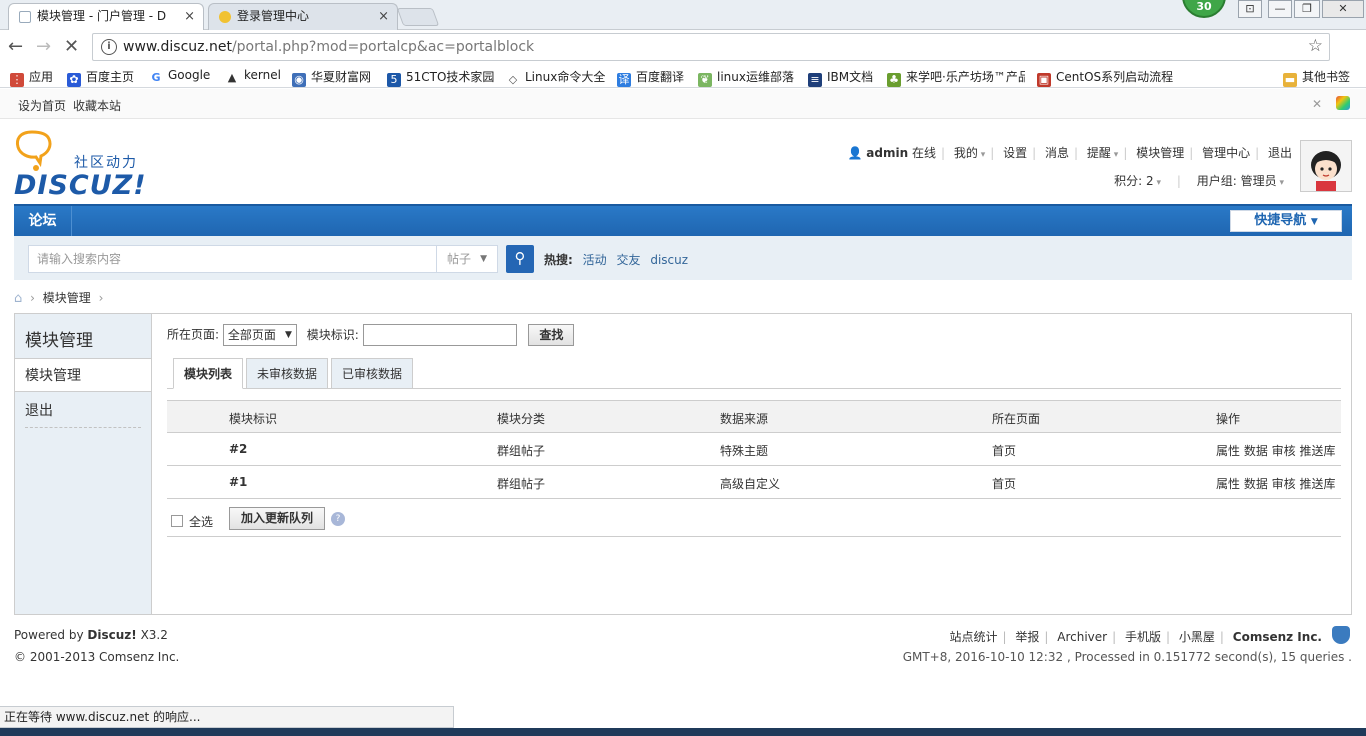  Describe the element at coordinates (520, 259) in the screenshot. I see `search-button: ⚲` at that location.